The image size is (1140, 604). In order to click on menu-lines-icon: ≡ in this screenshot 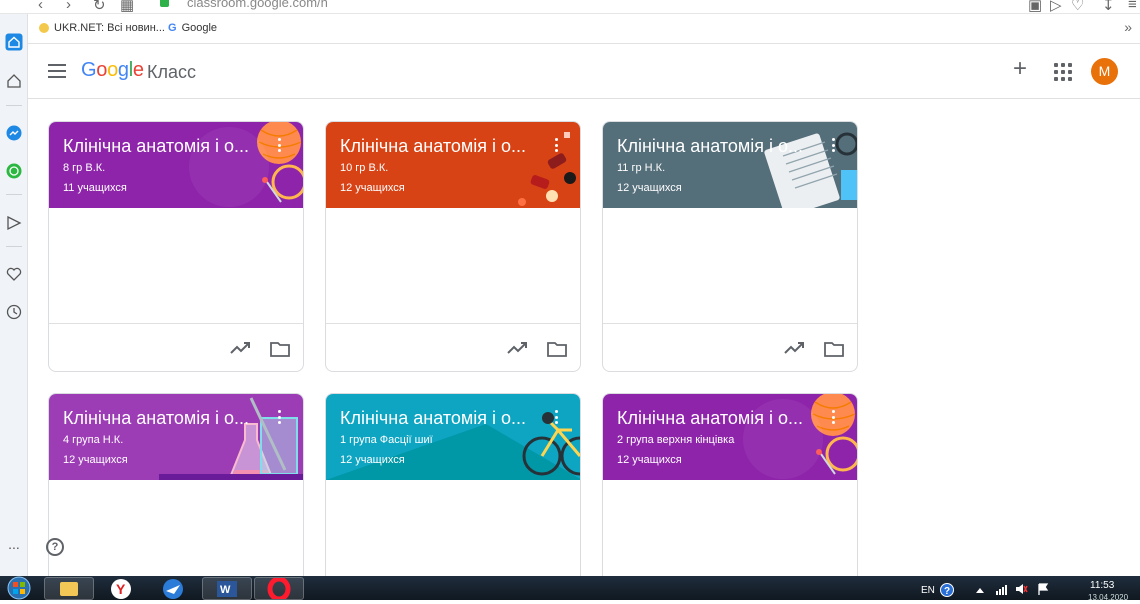, I will do `click(1132, 6)`.